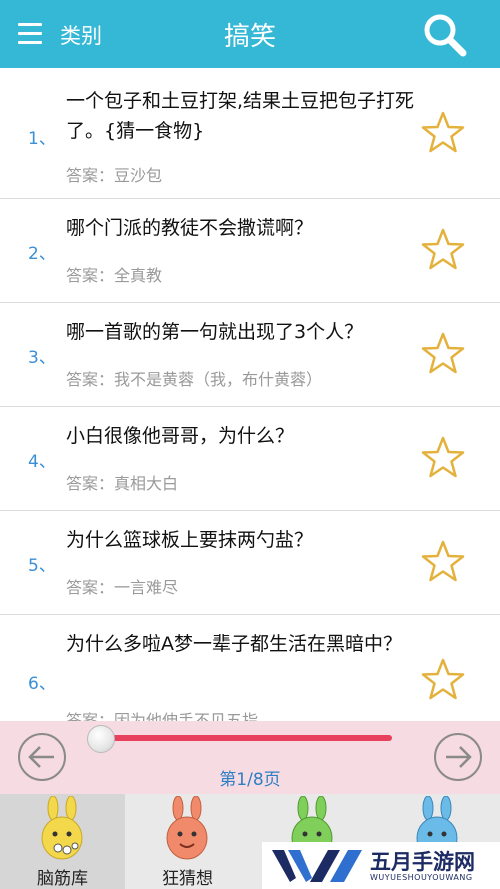 The height and width of the screenshot is (889, 500). Describe the element at coordinates (180, 436) in the screenshot. I see `question-text: 小白很像他哥哥，为什么？` at that location.